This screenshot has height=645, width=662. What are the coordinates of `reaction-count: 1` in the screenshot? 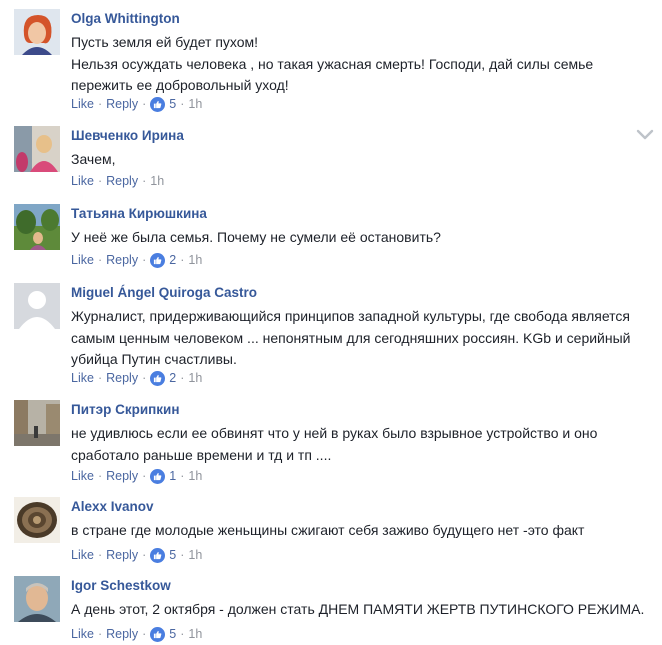 It's located at (163, 476).